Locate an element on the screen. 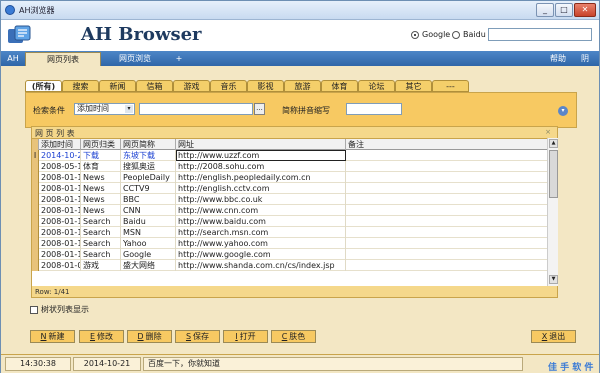 The width and height of the screenshot is (600, 373). row-short-name: Google is located at coordinates (148, 254).